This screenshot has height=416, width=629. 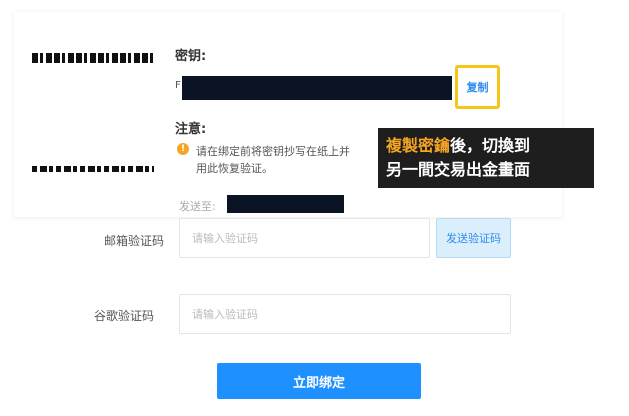 I want to click on warning-icon: !, so click(x=183, y=149).